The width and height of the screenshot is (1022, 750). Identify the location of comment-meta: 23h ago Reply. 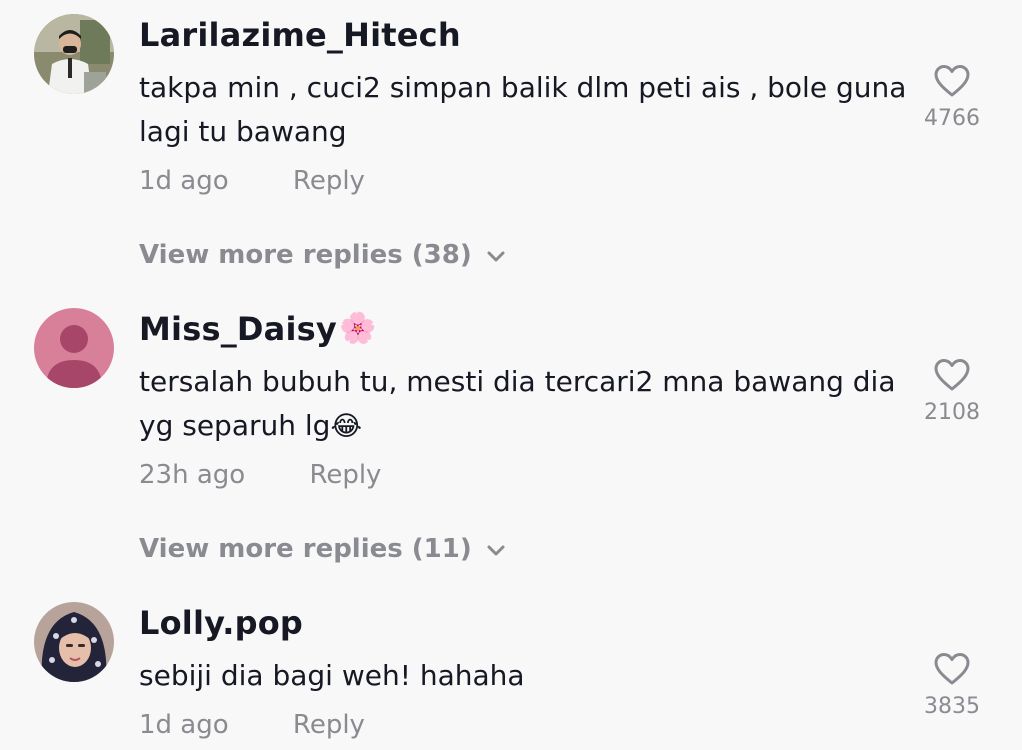
(260, 475).